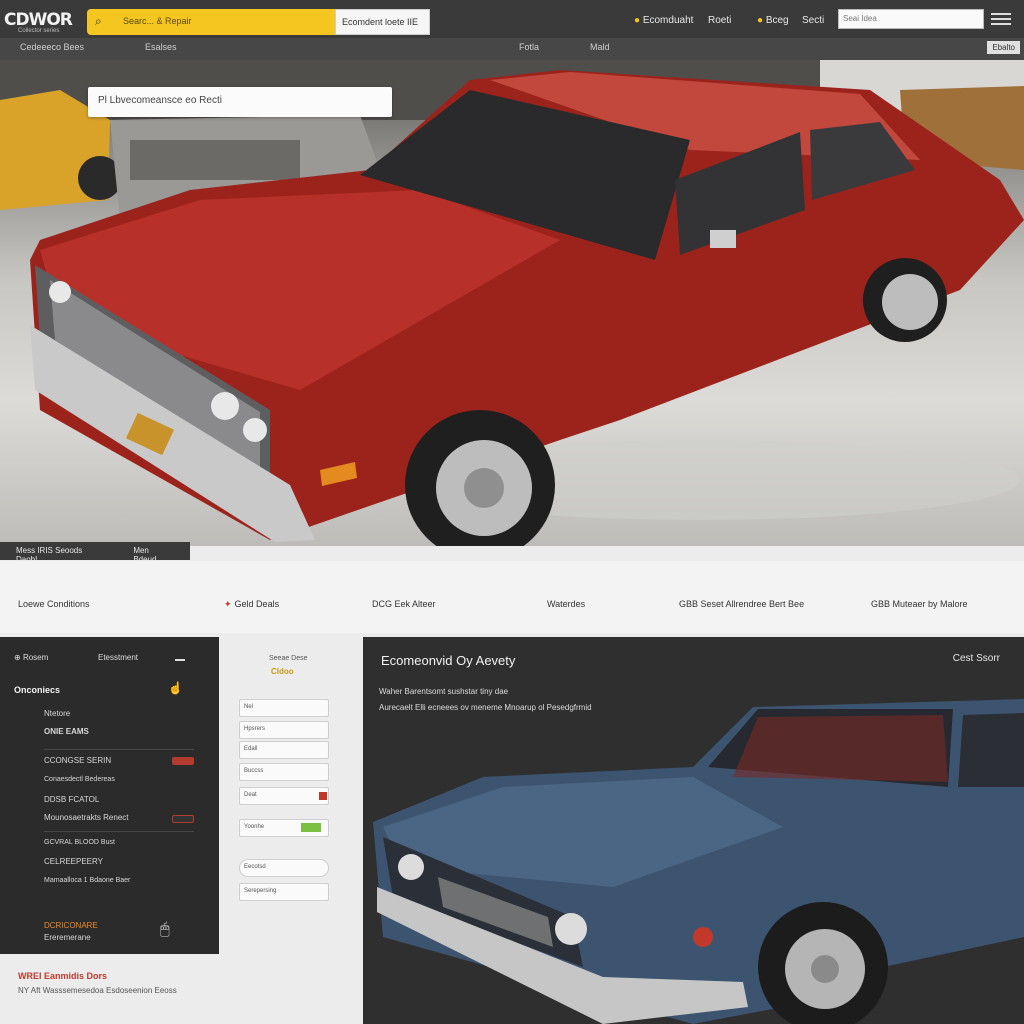 The width and height of the screenshot is (1024, 1024). Describe the element at coordinates (282, 671) in the screenshot. I see `filter-badge: Cldoo` at that location.